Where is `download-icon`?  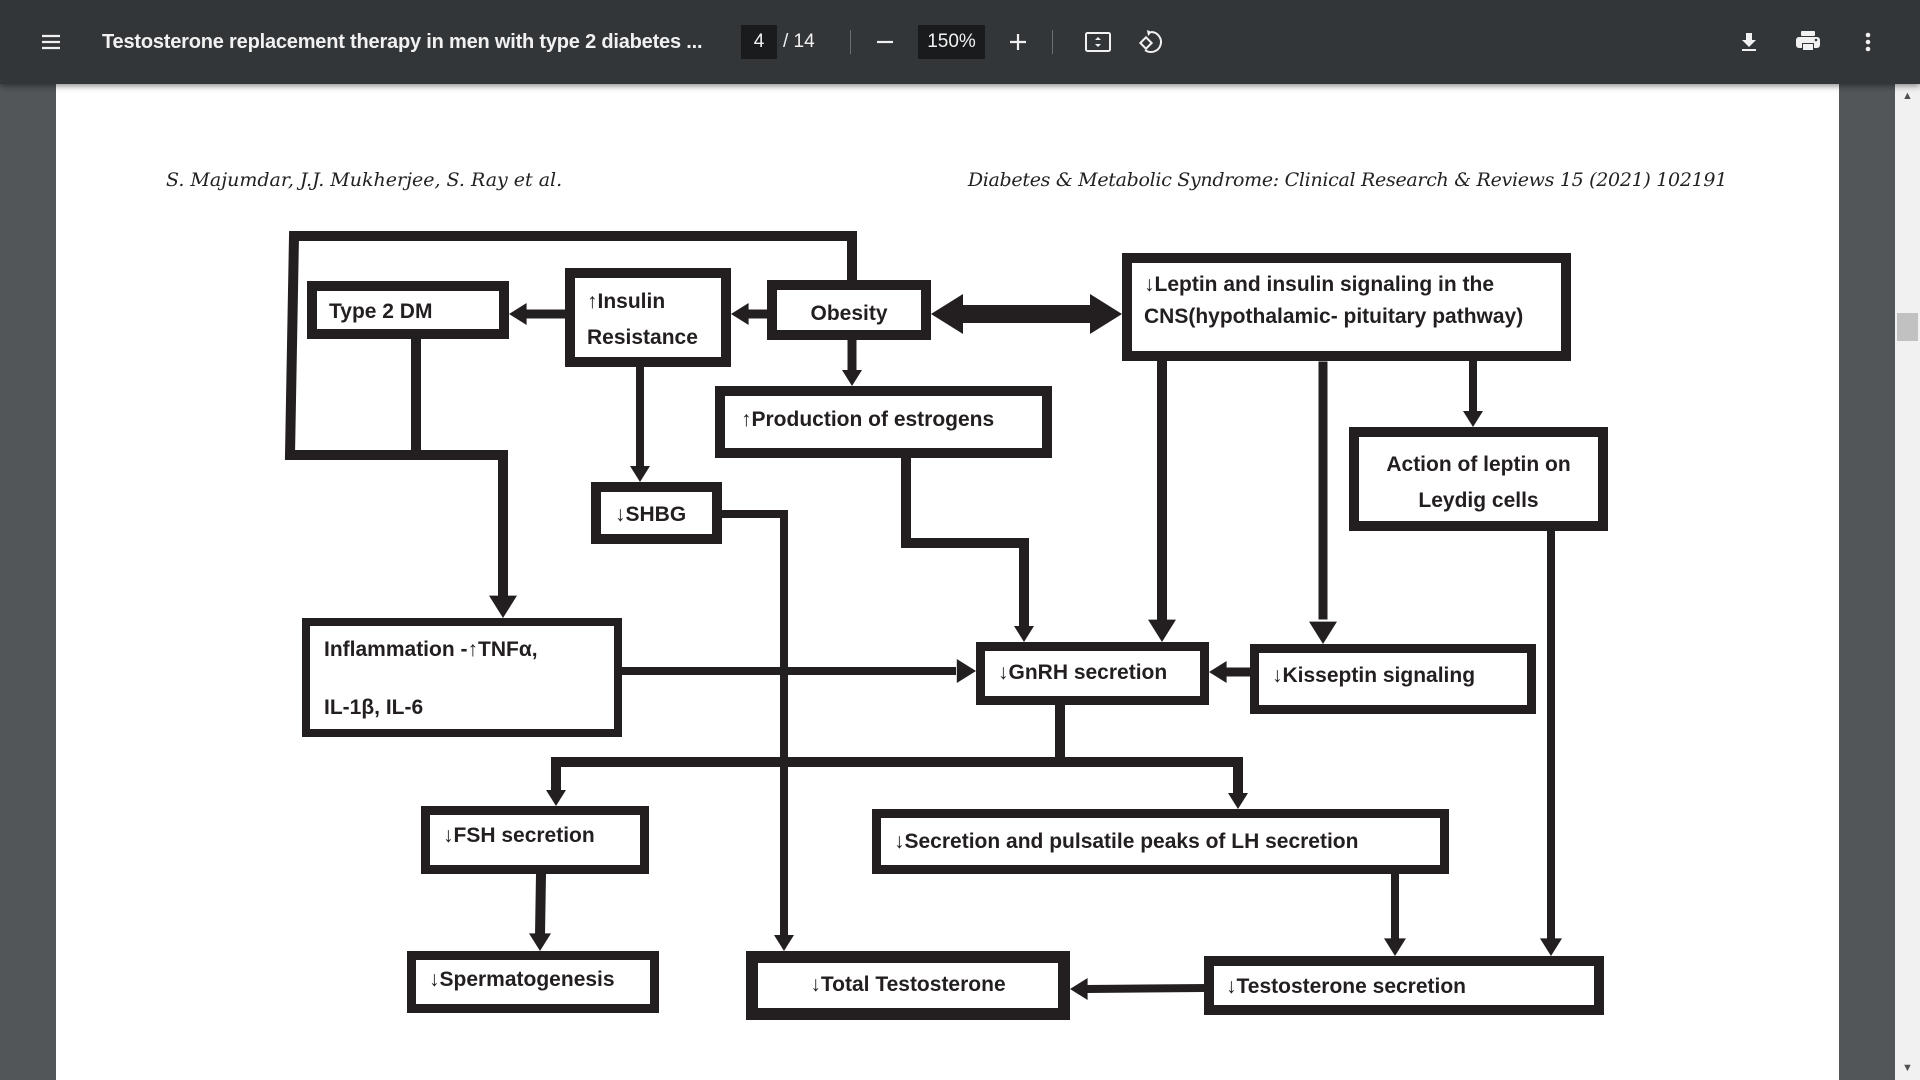
download-icon is located at coordinates (1749, 42).